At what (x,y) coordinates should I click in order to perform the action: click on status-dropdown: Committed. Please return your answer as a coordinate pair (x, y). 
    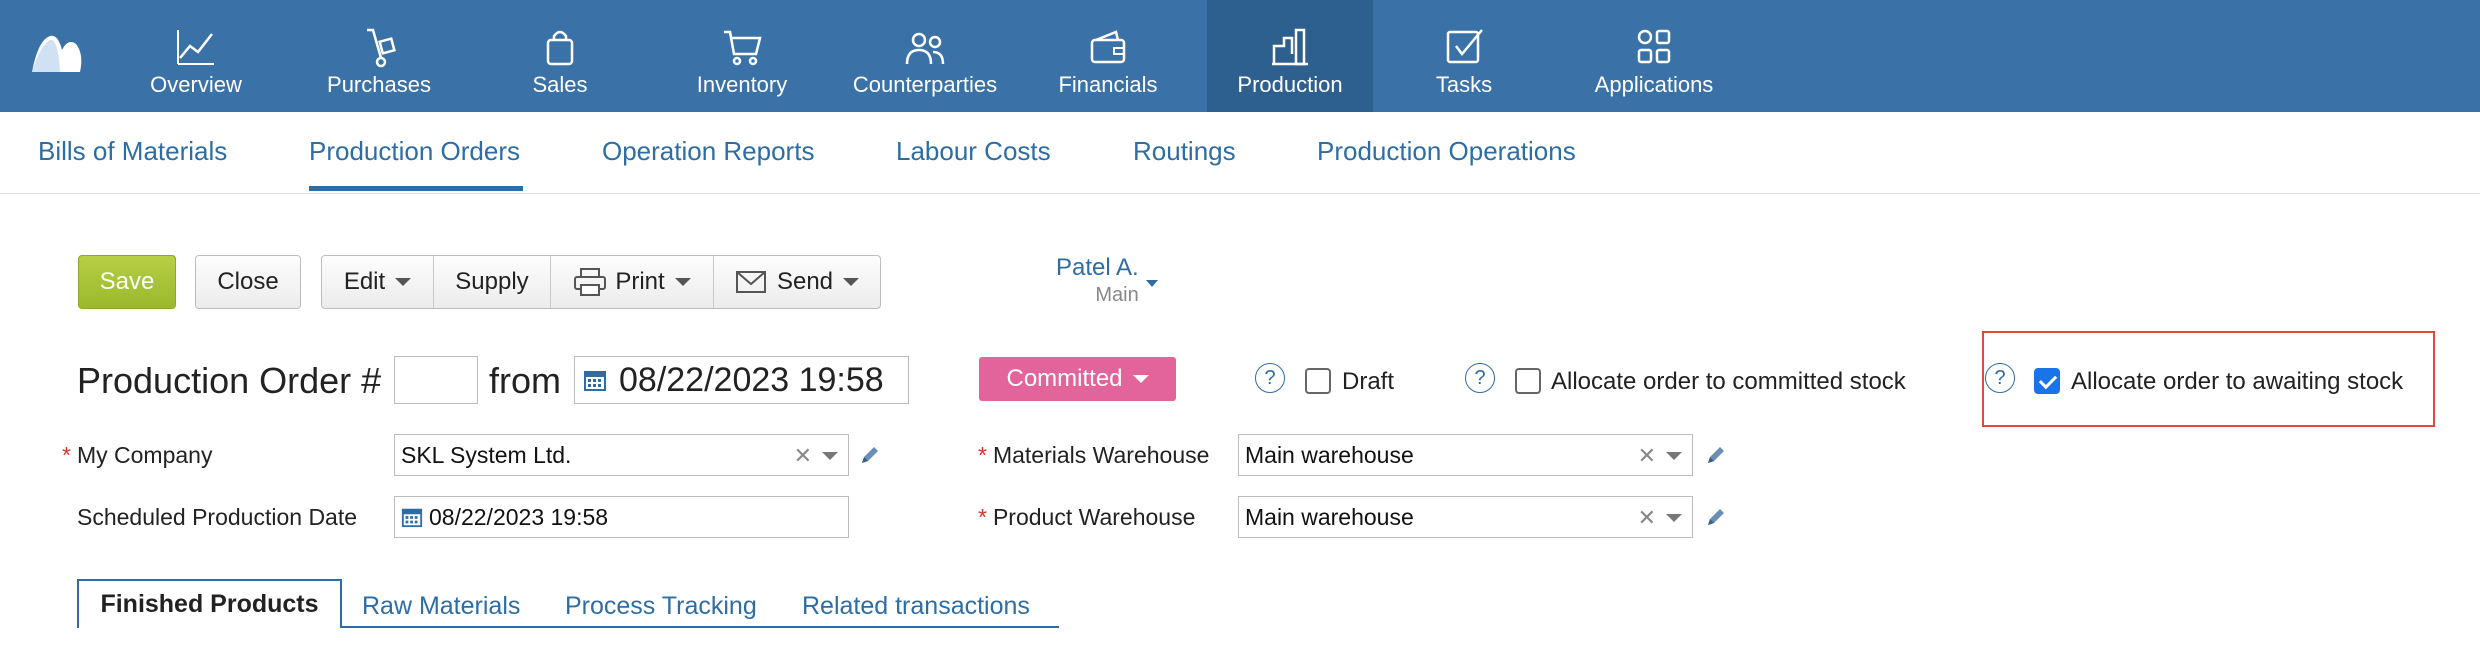
    Looking at the image, I should click on (1077, 379).